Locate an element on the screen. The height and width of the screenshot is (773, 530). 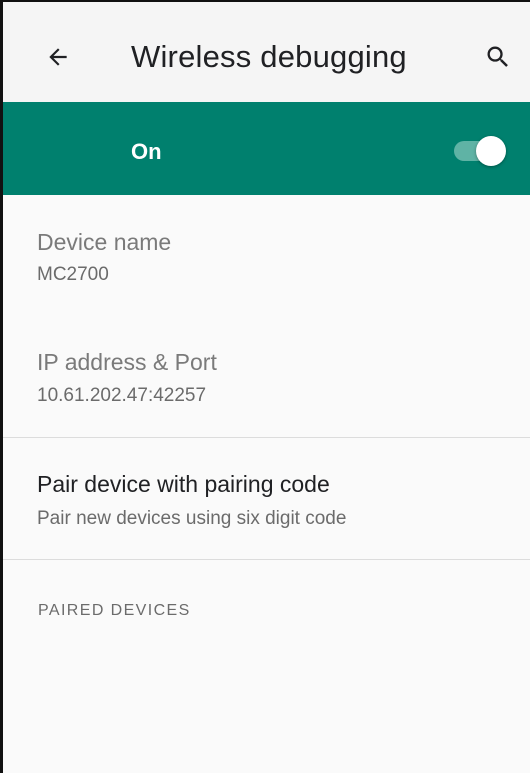
wireless-debugging-toggle is located at coordinates (480, 150).